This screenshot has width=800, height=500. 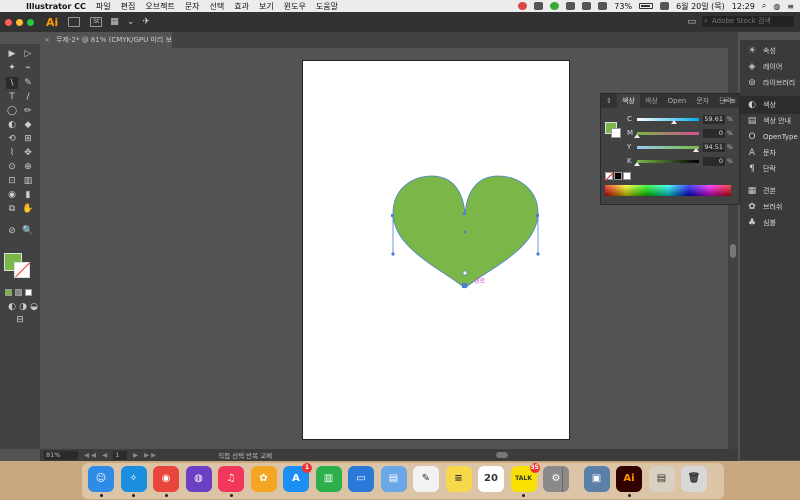 What do you see at coordinates (393, 479) in the screenshot?
I see `preview-icon: ▤` at bounding box center [393, 479].